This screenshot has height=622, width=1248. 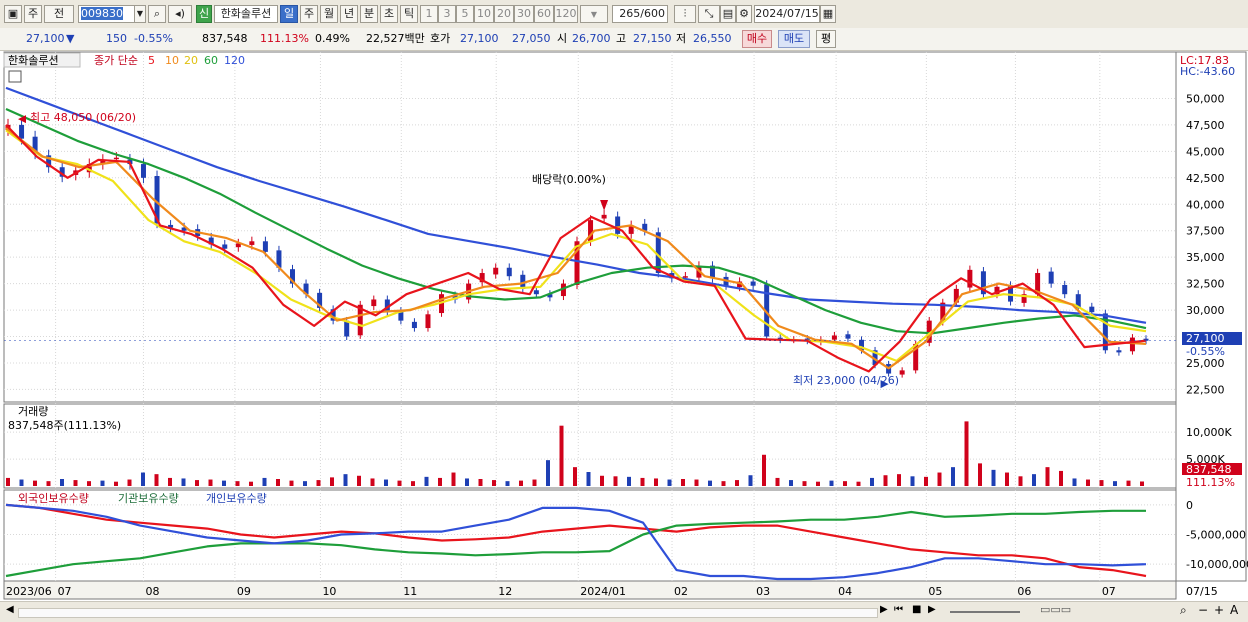 What do you see at coordinates (70, 38) in the screenshot?
I see `down-arrow-icon: ▼` at bounding box center [70, 38].